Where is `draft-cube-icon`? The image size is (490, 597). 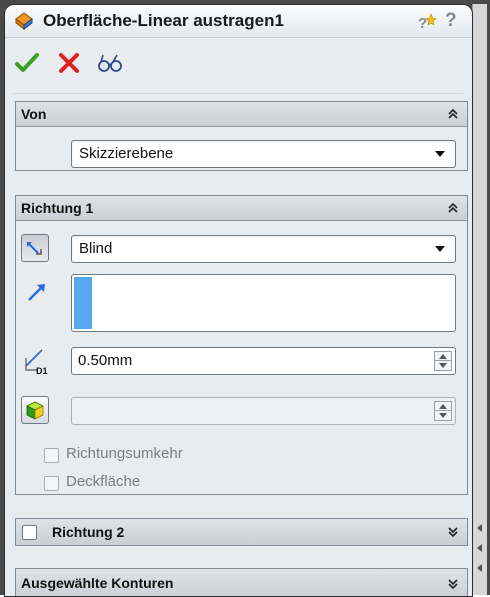 draft-cube-icon is located at coordinates (35, 410).